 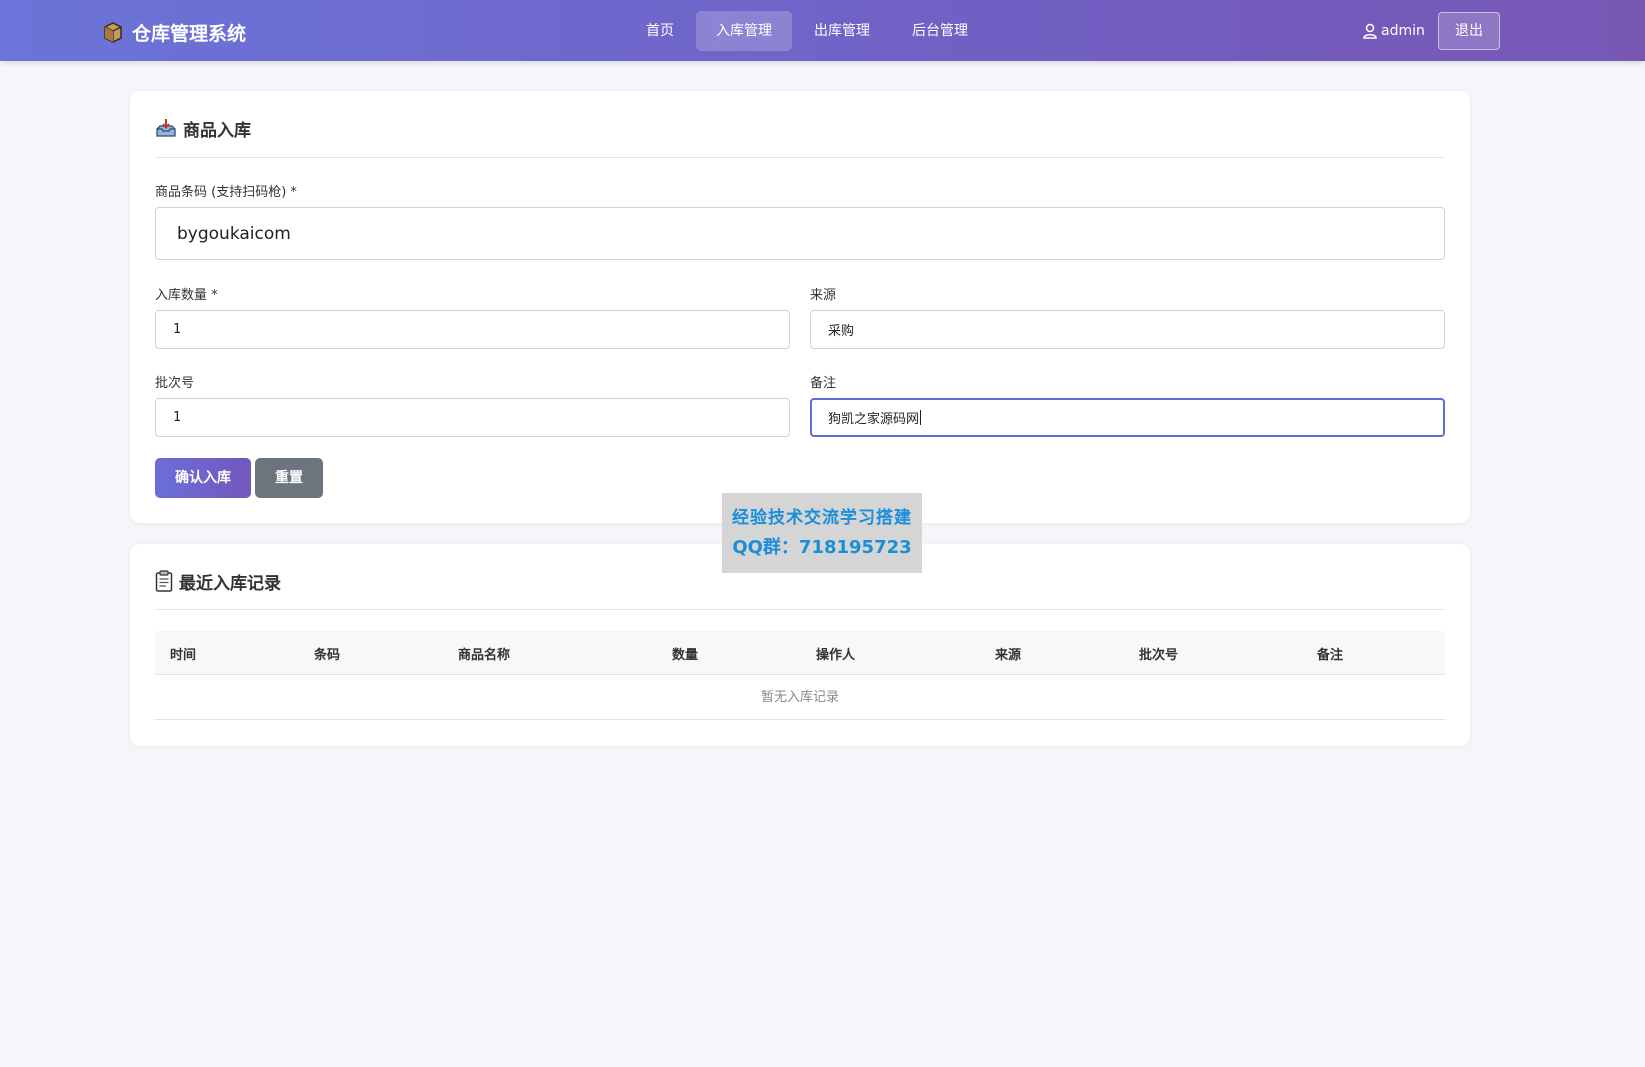 I want to click on barcode-input: bygoukaicom, so click(x=800, y=233).